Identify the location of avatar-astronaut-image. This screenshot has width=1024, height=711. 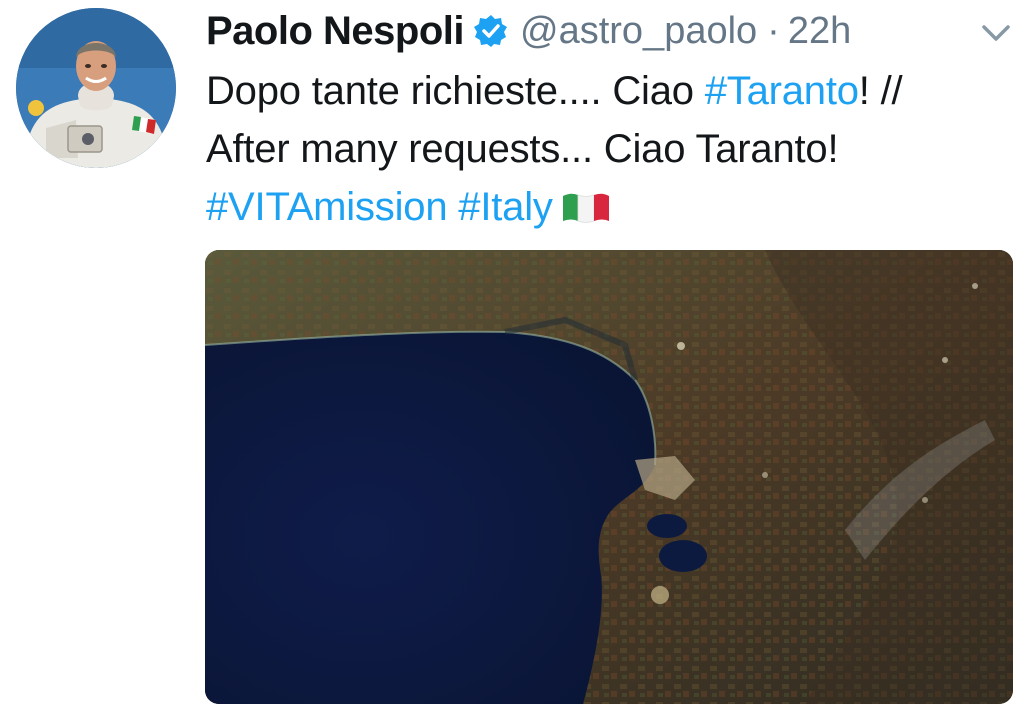
(96, 88).